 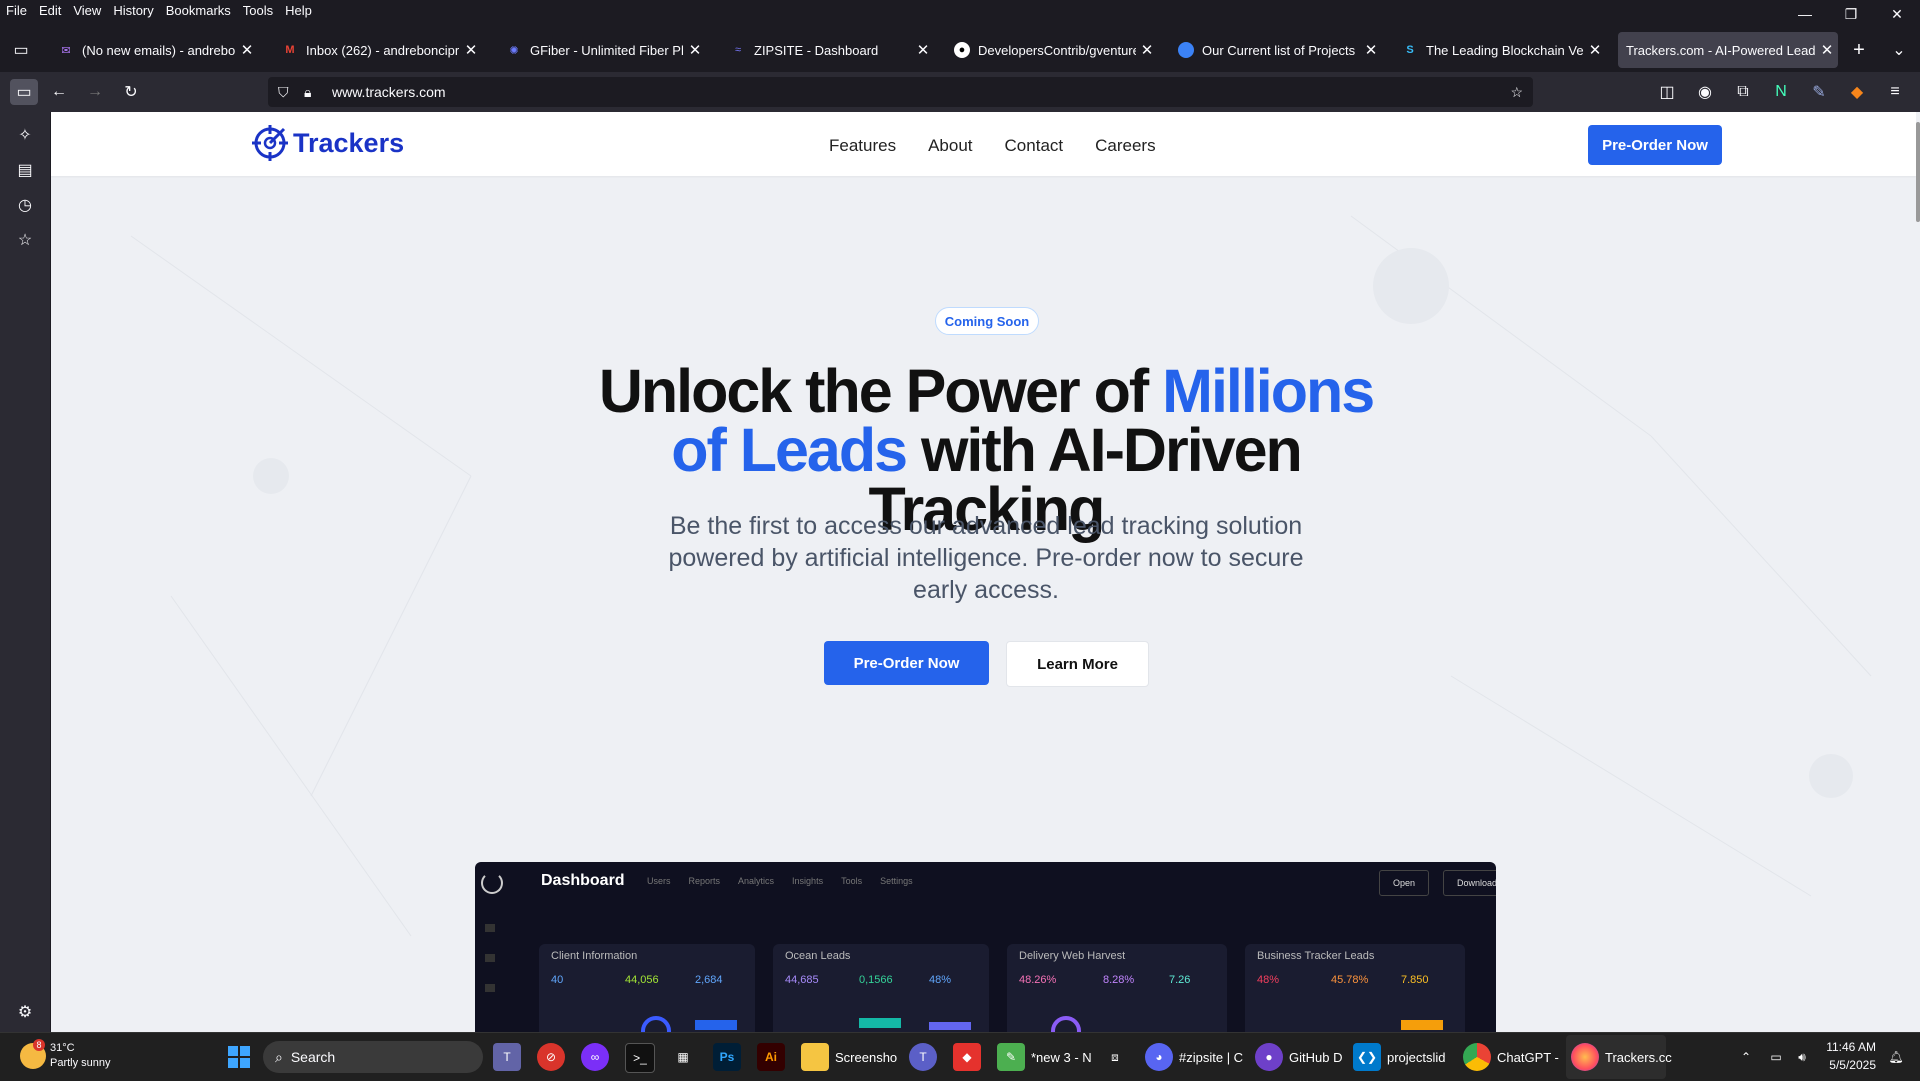 I want to click on notifications-icon: 🔔︎, so click(x=1896, y=1057).